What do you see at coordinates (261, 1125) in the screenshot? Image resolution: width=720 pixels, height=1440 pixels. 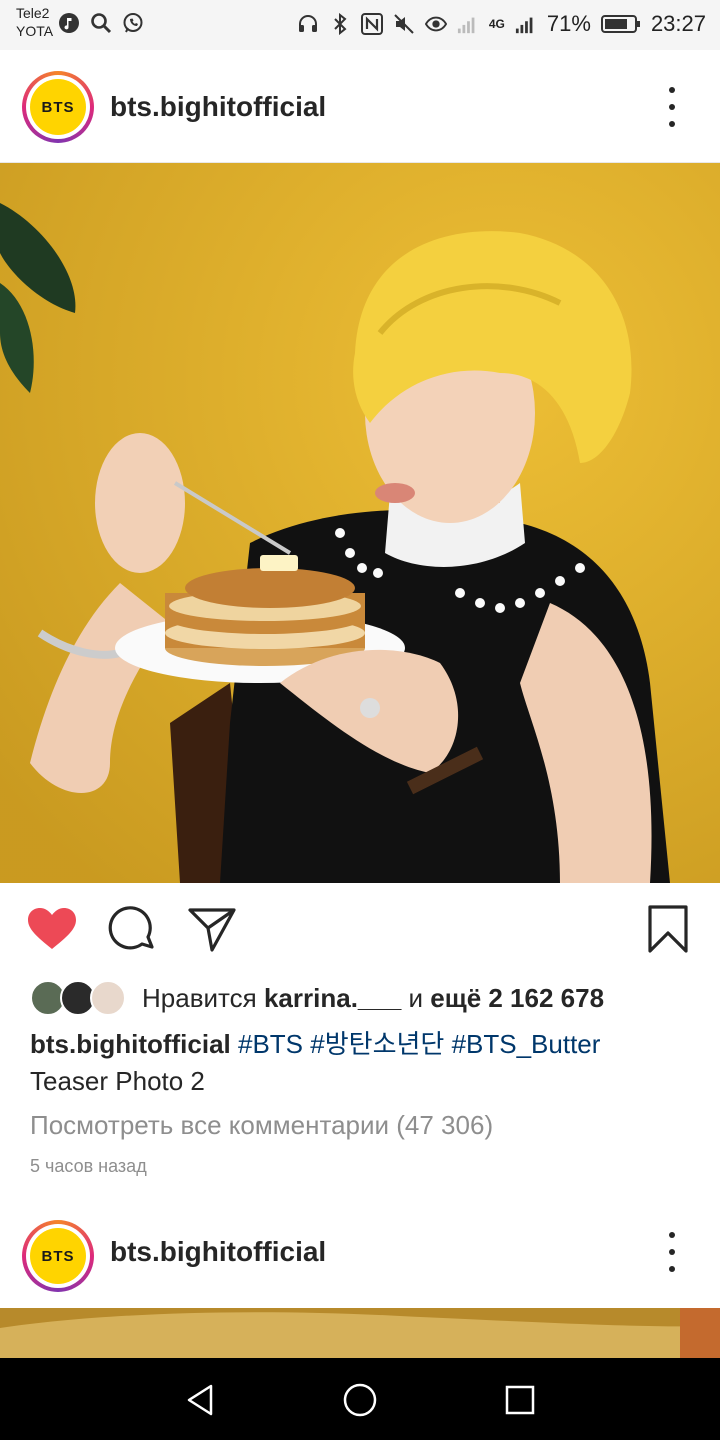 I see `view-comments-link: Посмотреть все комментарии (47 306)` at bounding box center [261, 1125].